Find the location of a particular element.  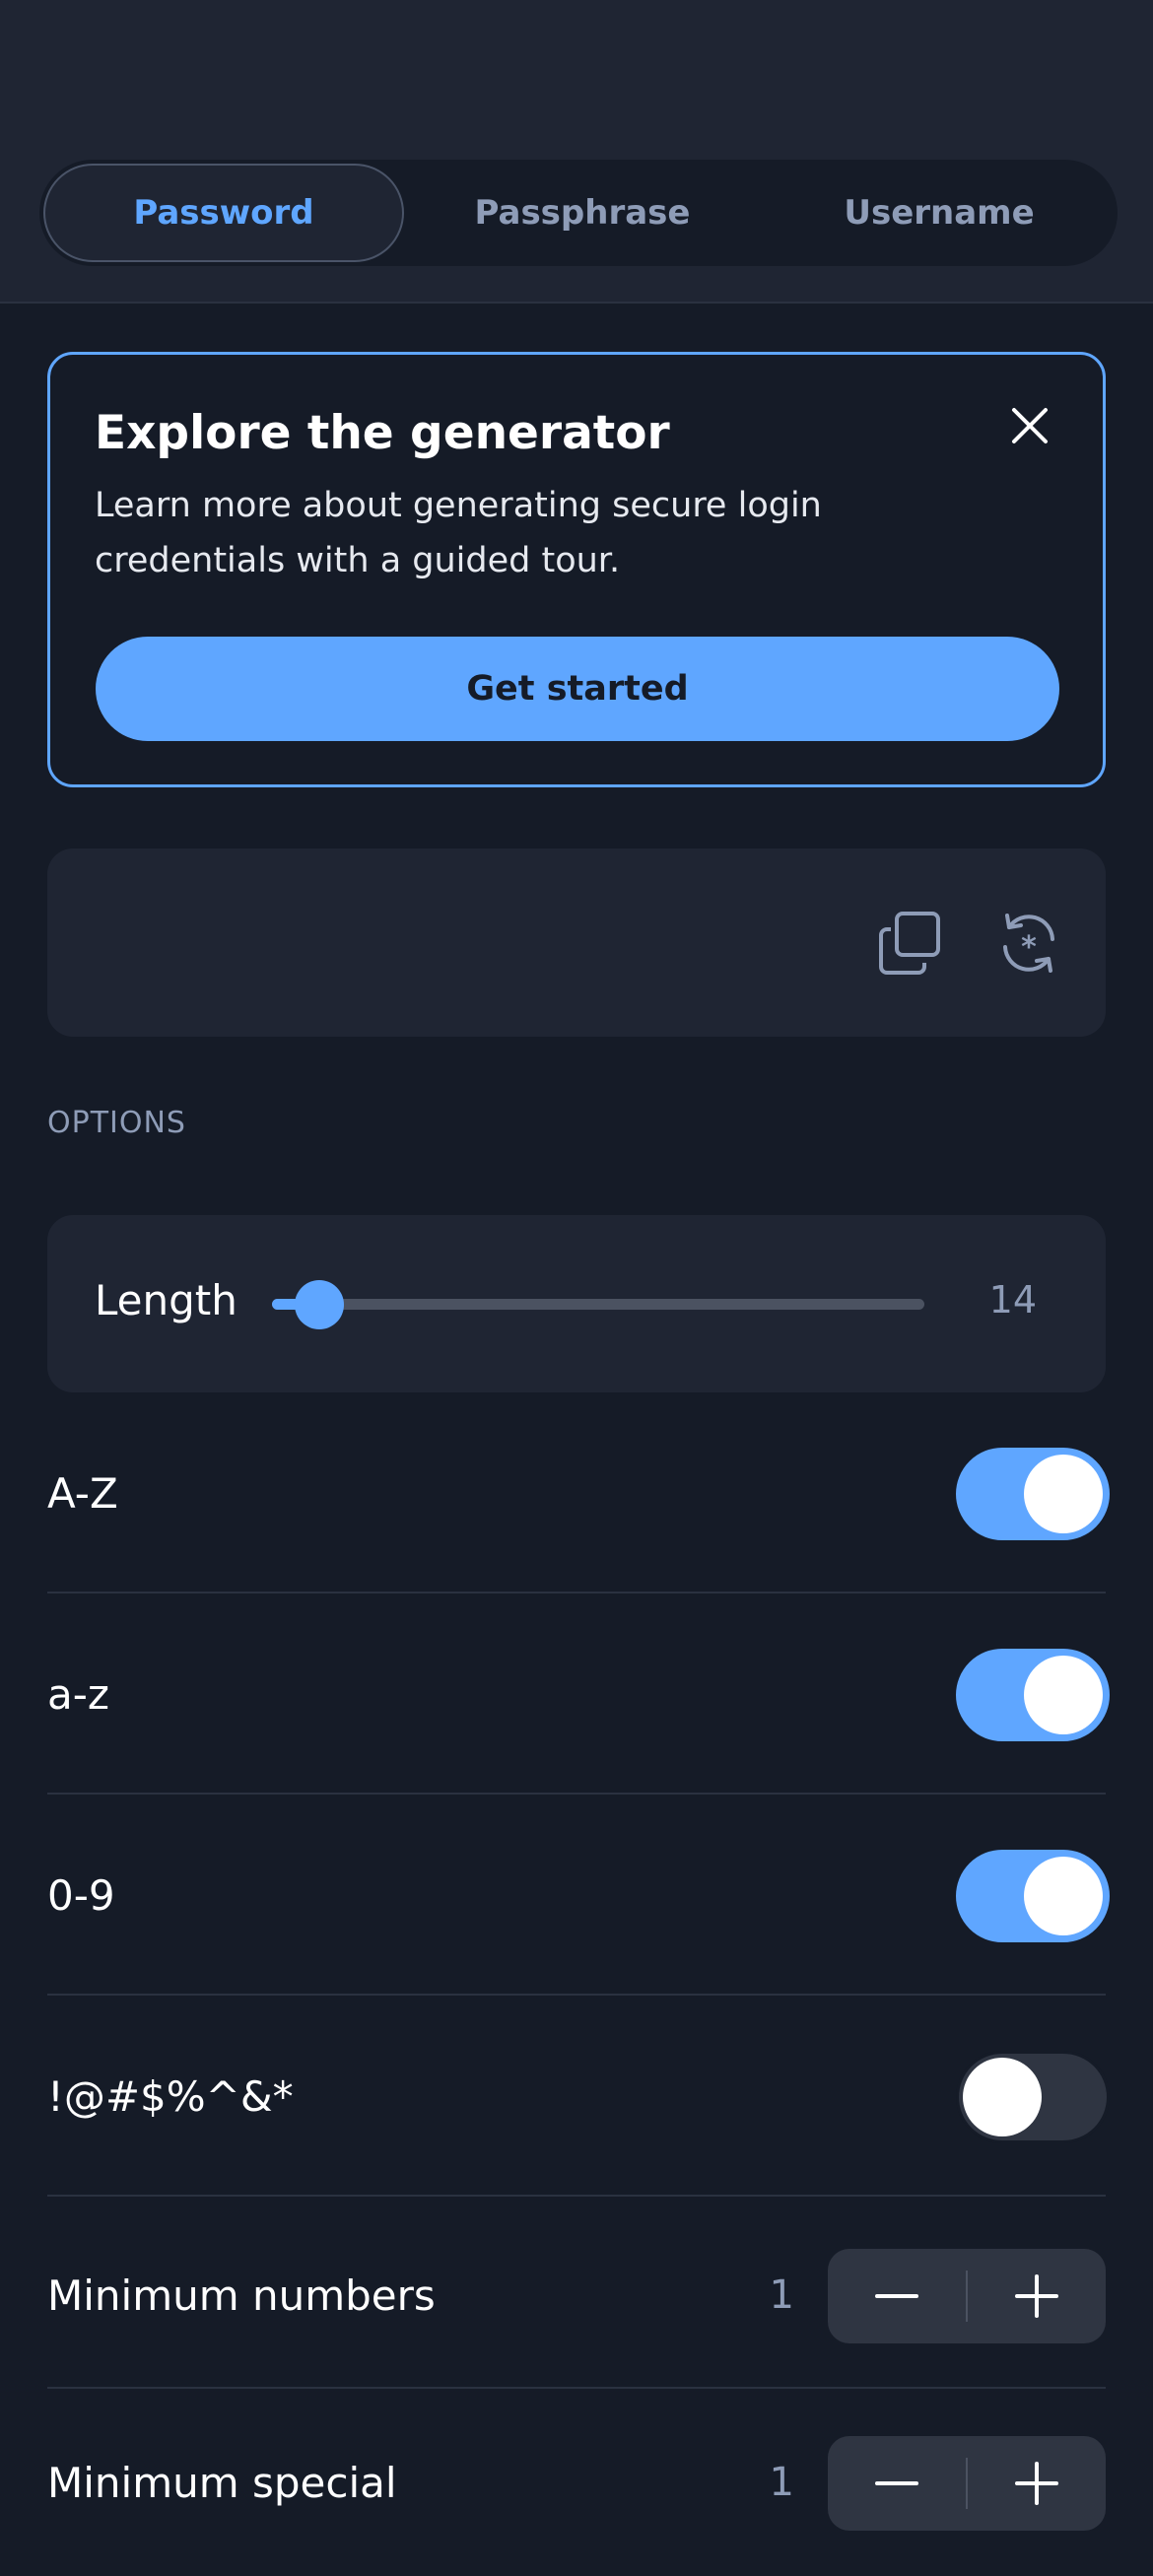

length-setting: Length 14 is located at coordinates (576, 1303).